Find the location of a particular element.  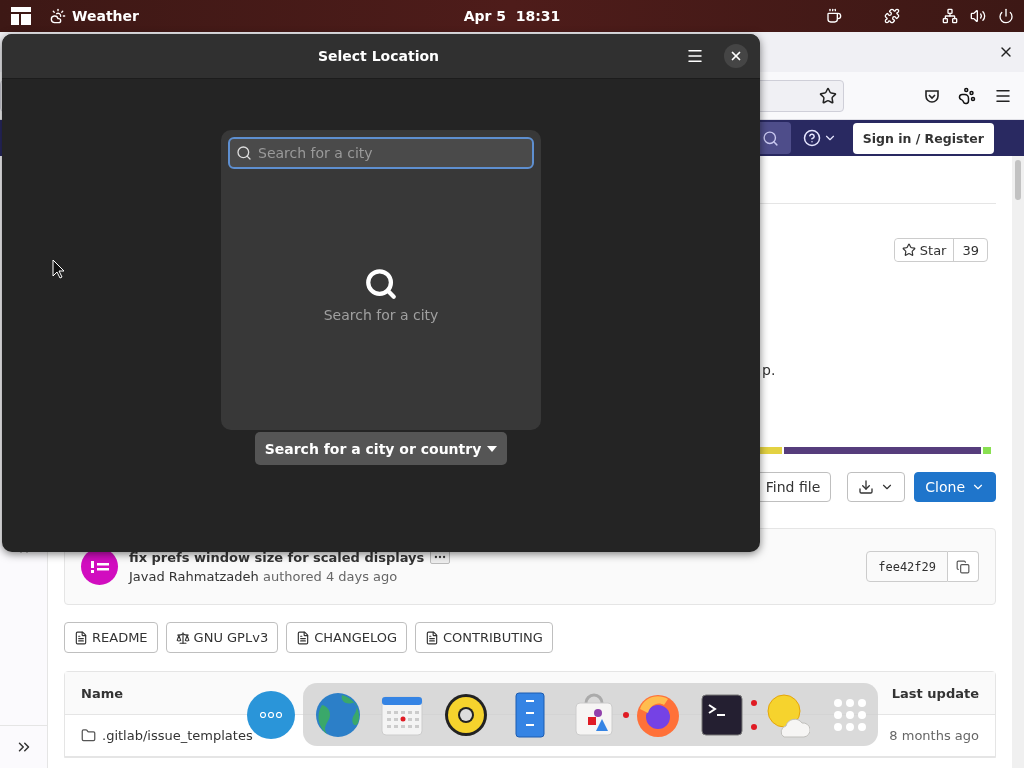

close-icon is located at coordinates (736, 56).